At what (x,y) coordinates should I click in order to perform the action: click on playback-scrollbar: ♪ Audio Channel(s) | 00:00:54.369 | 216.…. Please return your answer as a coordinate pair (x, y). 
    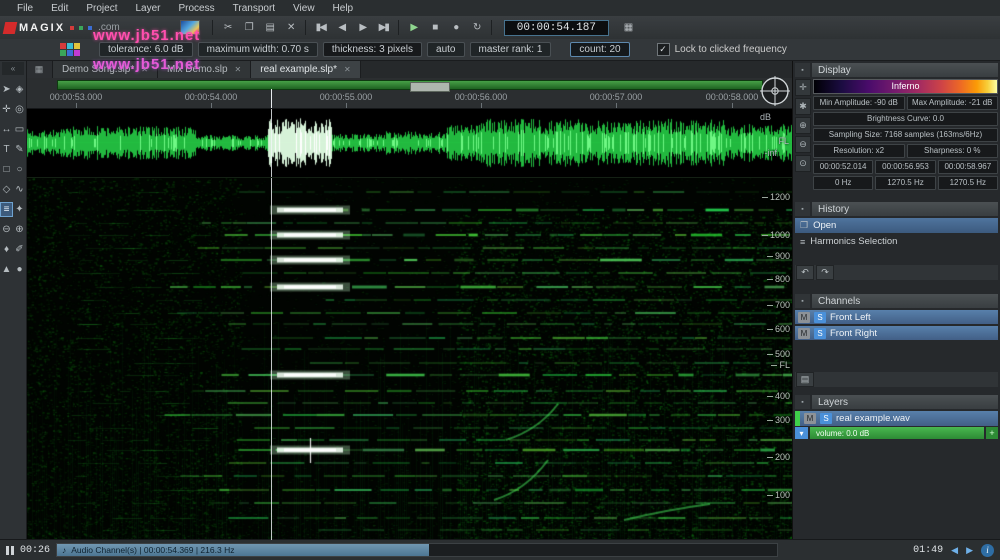
    Looking at the image, I should click on (417, 550).